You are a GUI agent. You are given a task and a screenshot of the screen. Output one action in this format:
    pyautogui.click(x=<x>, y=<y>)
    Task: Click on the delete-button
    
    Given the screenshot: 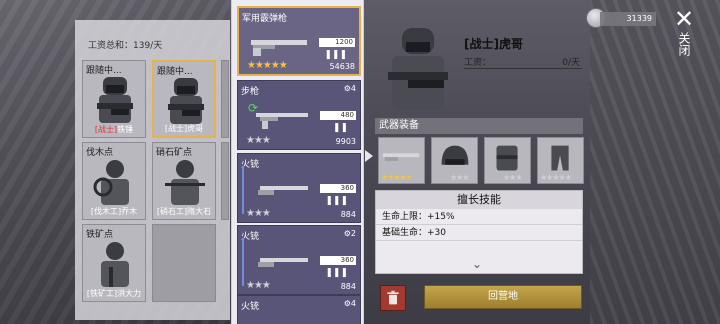 What is the action you would take?
    pyautogui.click(x=393, y=298)
    